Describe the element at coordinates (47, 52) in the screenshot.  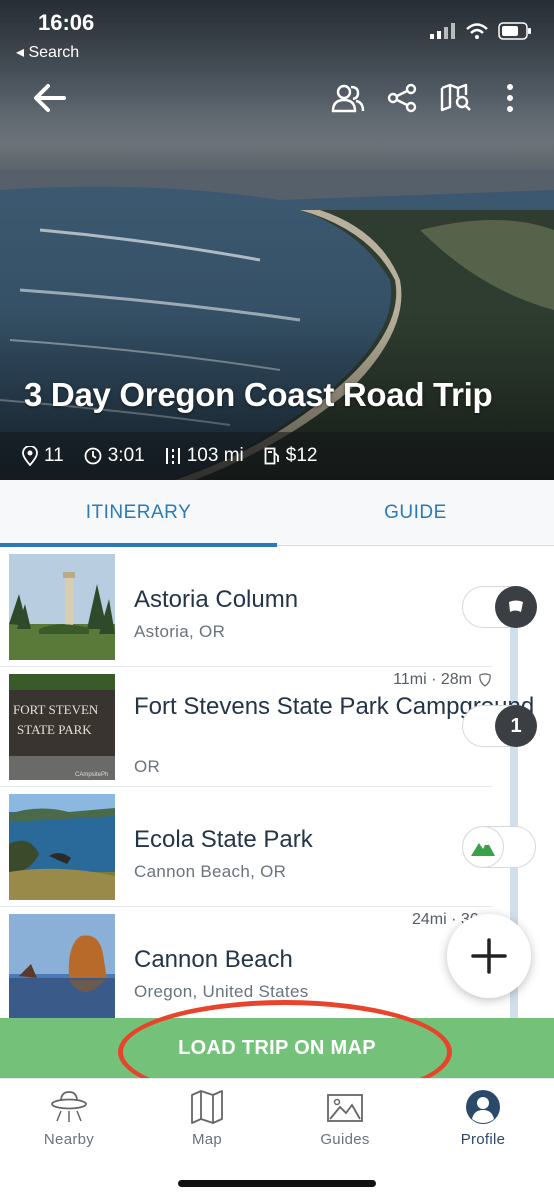
I see `back-to-search-link: ◂ Search` at that location.